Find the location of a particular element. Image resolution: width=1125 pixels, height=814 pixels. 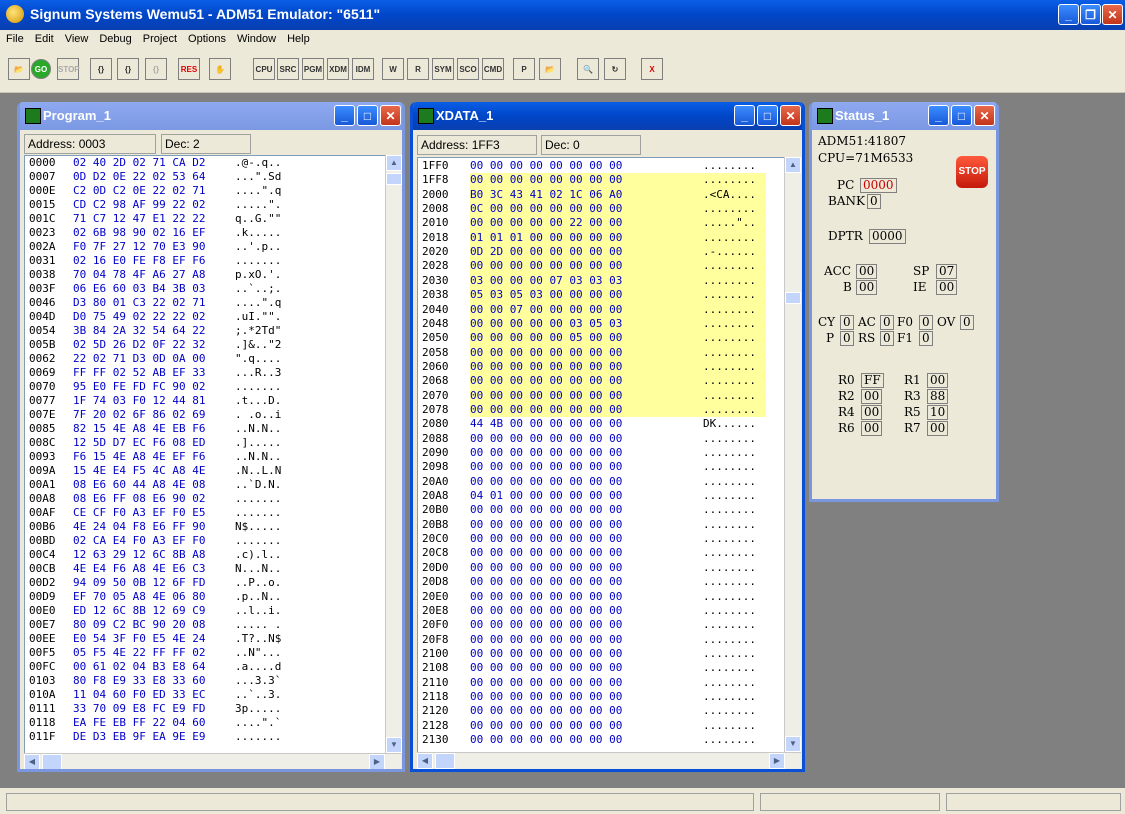

row-bytes: 80 09 C2 BC 90 20 08 is located at coordinates (139, 624).